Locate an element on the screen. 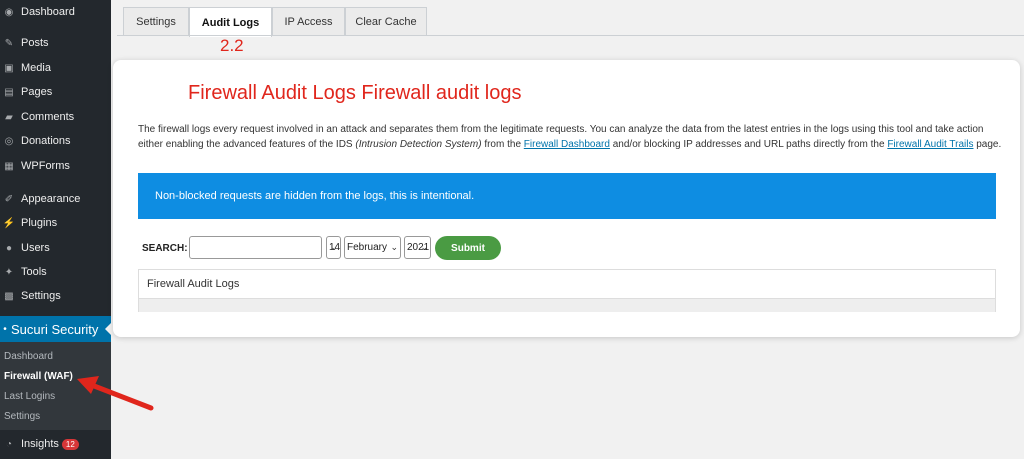 This screenshot has width=1024, height=459. sidebar-item-appearance: ✐ Appearance is located at coordinates (55, 199).